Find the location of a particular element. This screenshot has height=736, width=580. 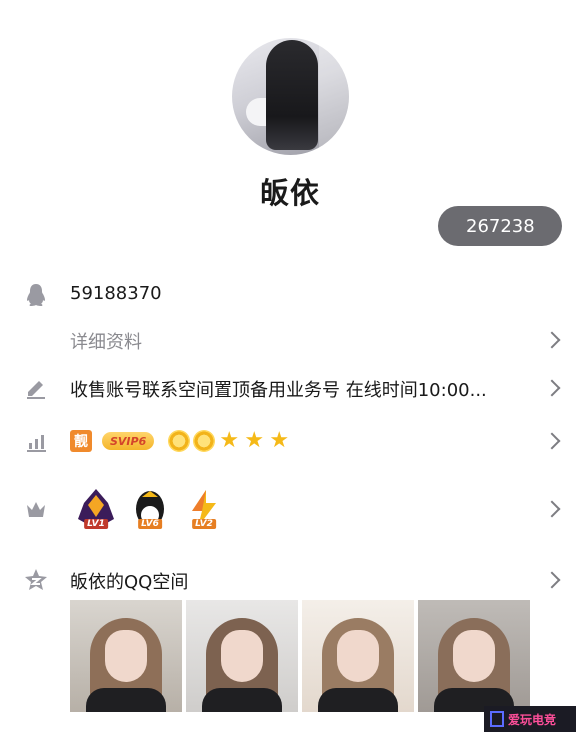

svip-badge: SVIP6 is located at coordinates (128, 441).